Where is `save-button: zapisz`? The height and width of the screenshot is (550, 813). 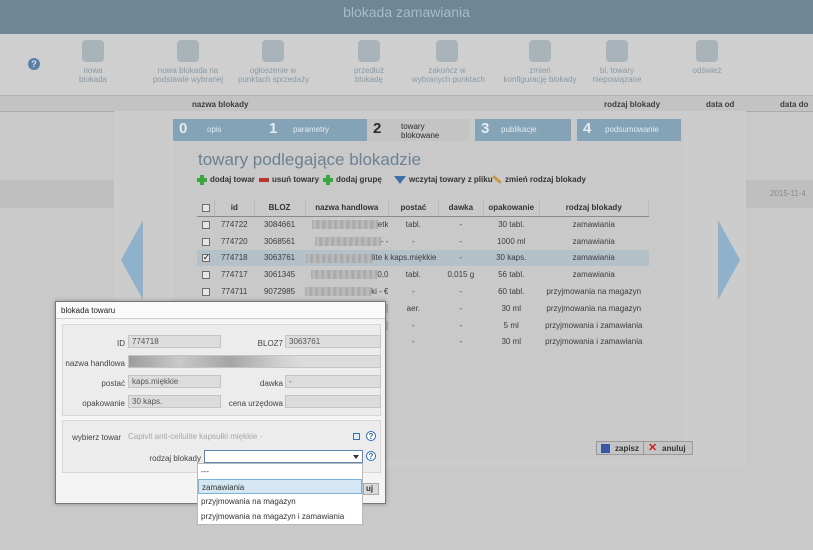
save-button: zapisz is located at coordinates (621, 448).